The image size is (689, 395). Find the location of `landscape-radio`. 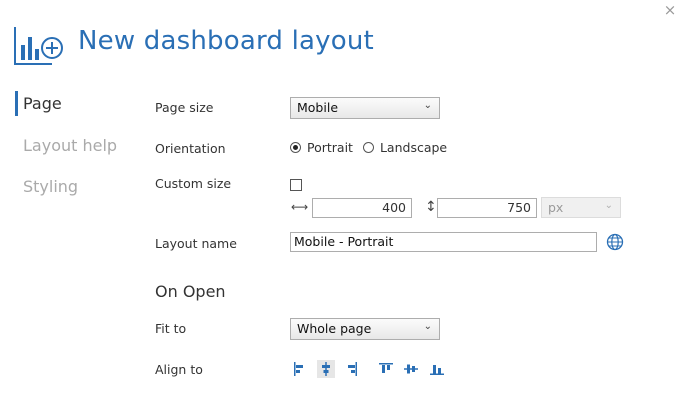

landscape-radio is located at coordinates (368, 147).